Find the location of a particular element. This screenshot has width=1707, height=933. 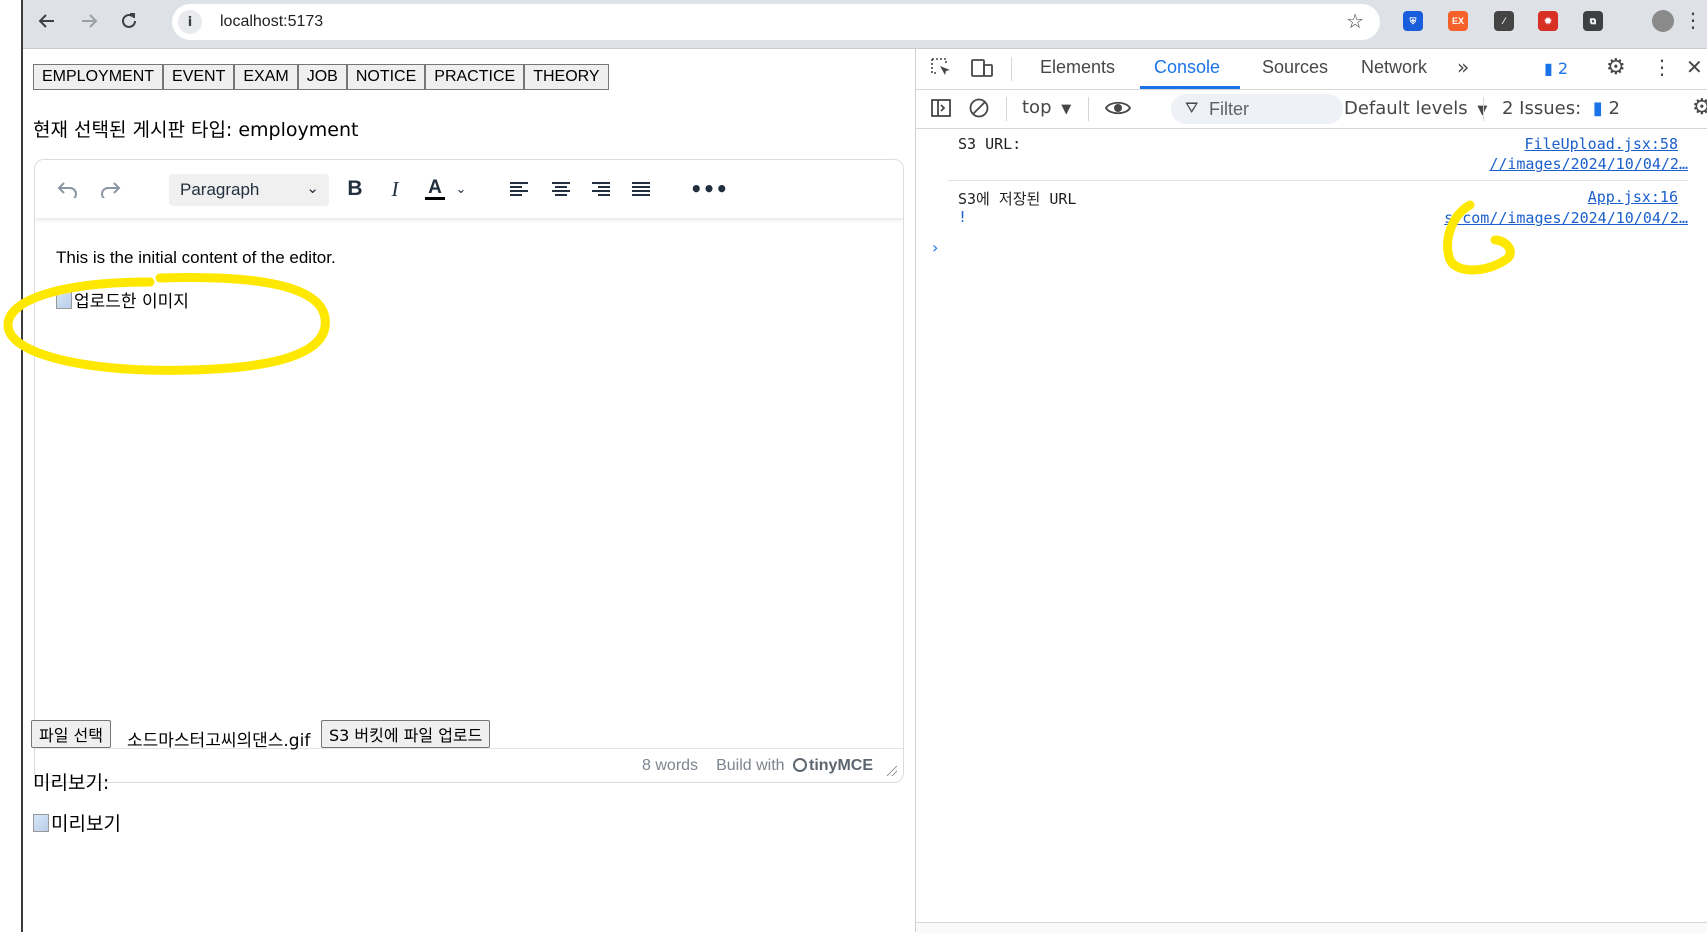

highlight-circle-url is located at coordinates (1479, 237).